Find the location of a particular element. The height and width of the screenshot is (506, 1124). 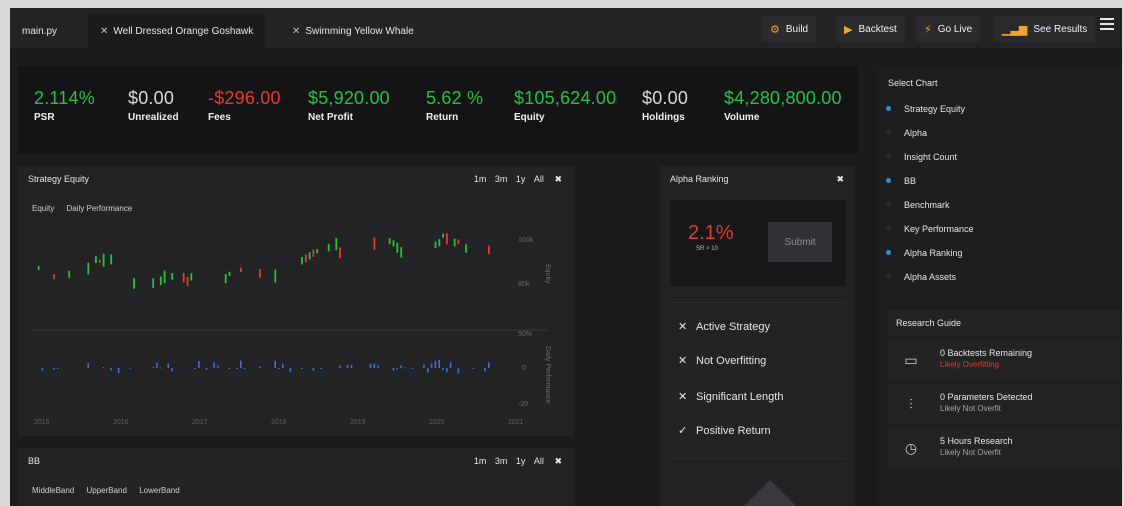

tab-swimming-yellow-whale: ✕ Swimming Yellow Whale is located at coordinates (353, 31).